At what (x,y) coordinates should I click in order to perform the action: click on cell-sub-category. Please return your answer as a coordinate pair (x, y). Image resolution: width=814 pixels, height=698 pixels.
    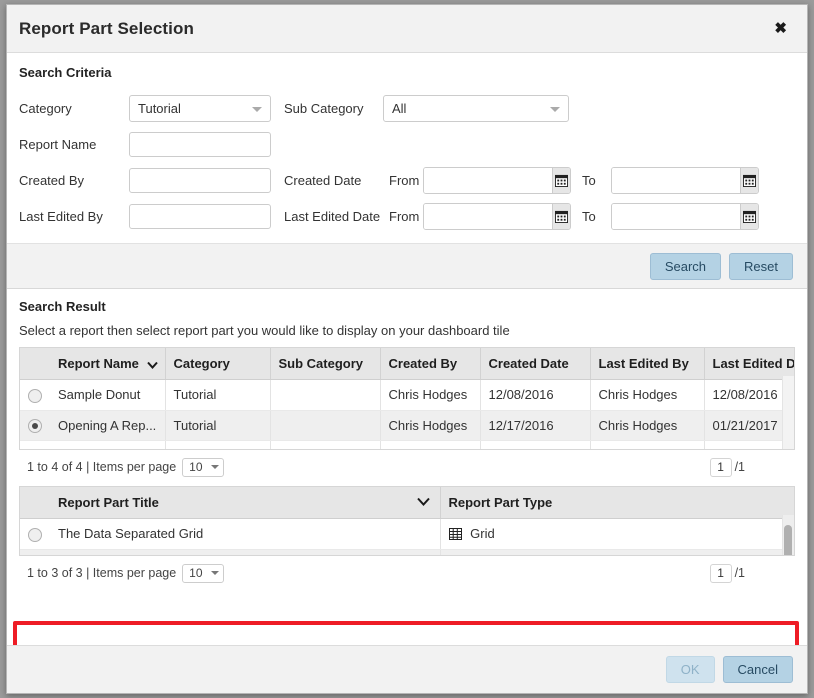
    Looking at the image, I should click on (325, 426).